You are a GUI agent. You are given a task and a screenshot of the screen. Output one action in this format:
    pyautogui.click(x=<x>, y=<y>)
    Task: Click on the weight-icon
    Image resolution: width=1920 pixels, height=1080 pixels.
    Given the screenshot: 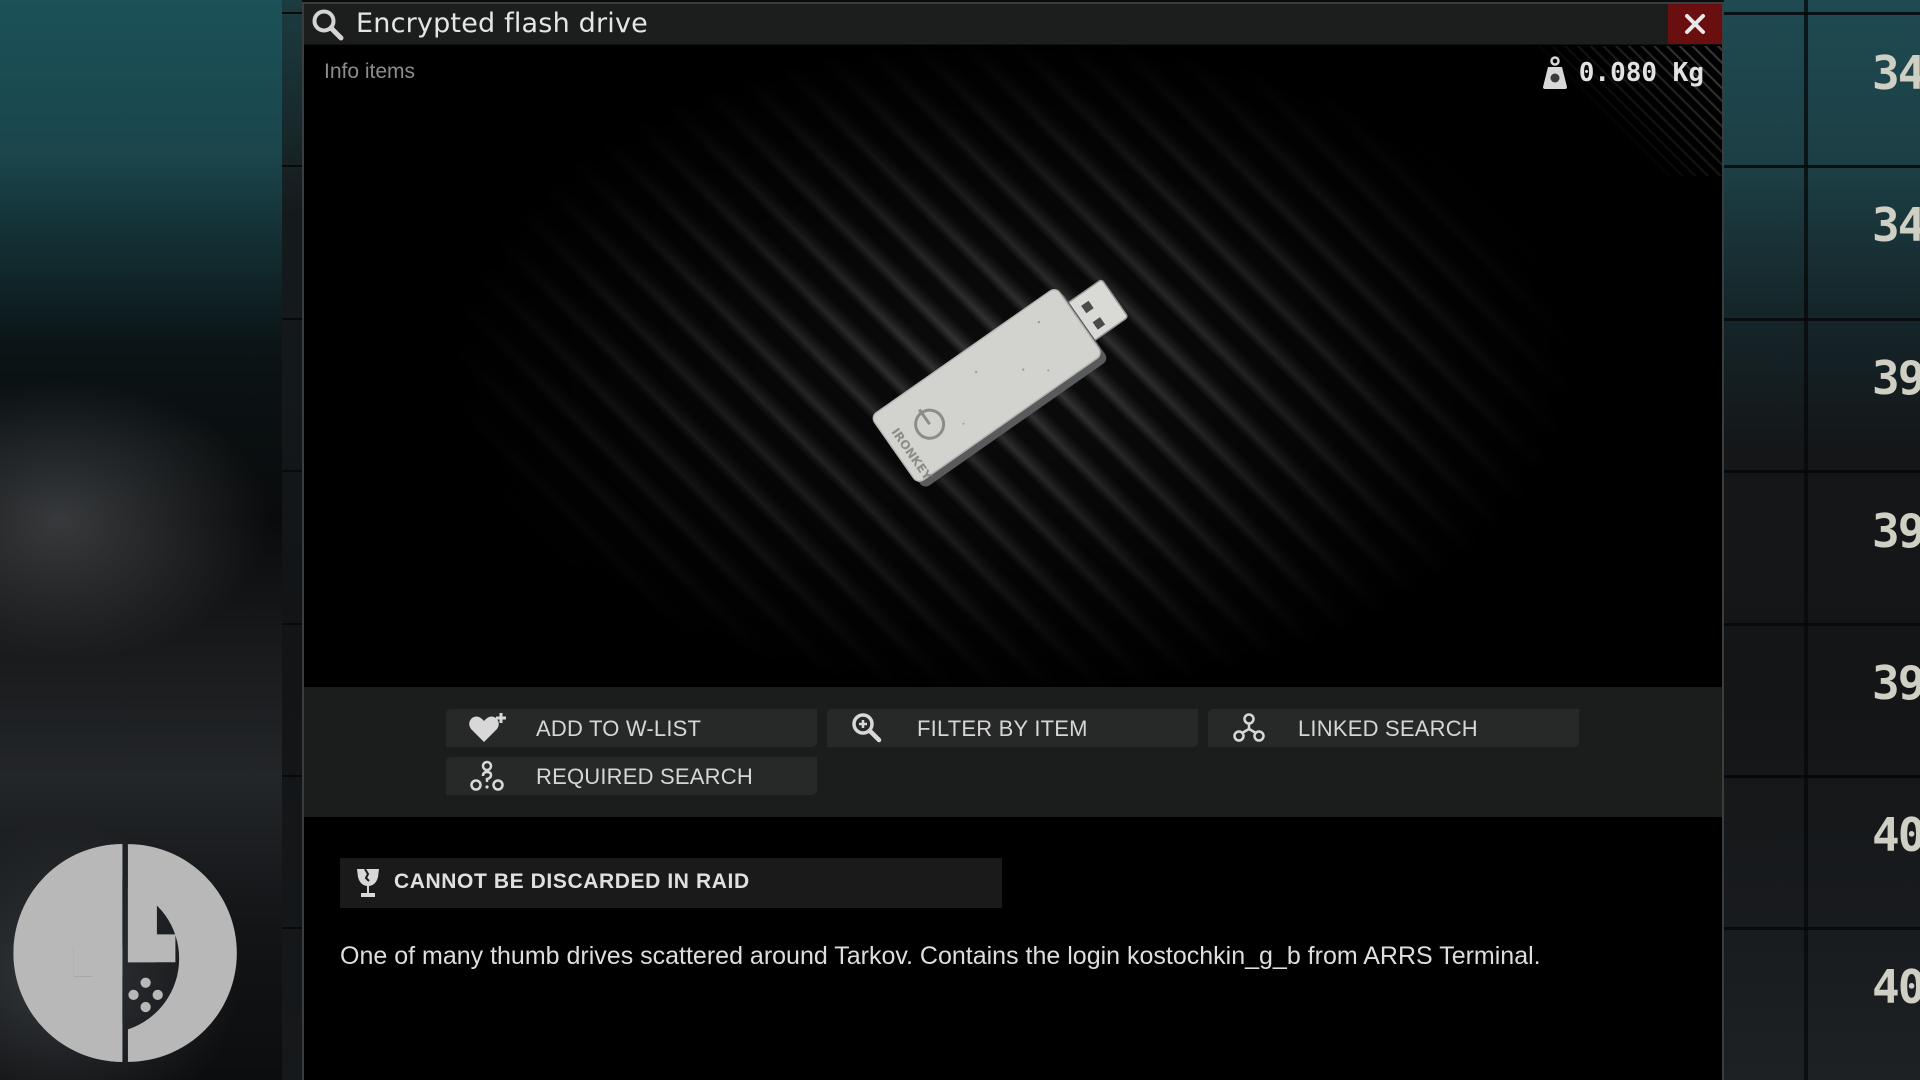 What is the action you would take?
    pyautogui.click(x=1554, y=72)
    